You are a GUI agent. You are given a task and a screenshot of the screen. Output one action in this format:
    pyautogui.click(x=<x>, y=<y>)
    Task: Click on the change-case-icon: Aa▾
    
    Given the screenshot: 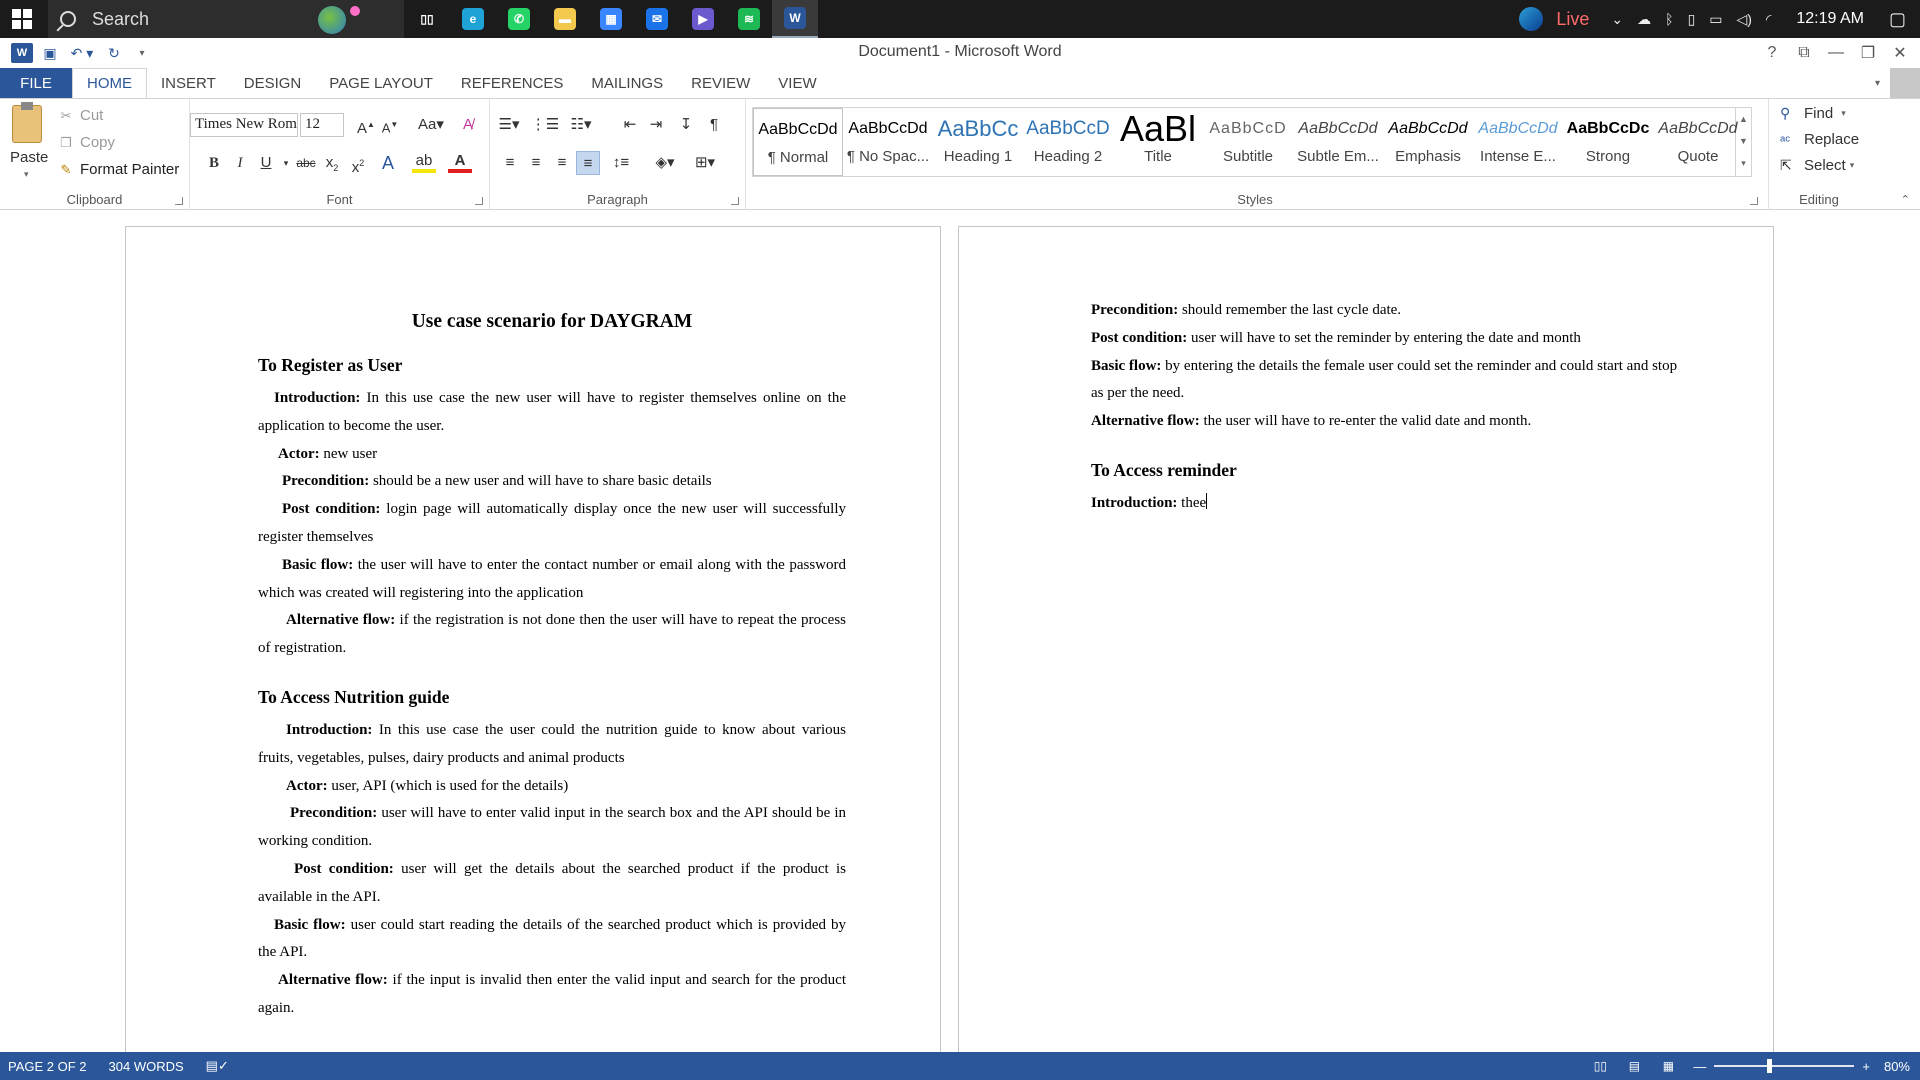 What is the action you would take?
    pyautogui.click(x=431, y=125)
    